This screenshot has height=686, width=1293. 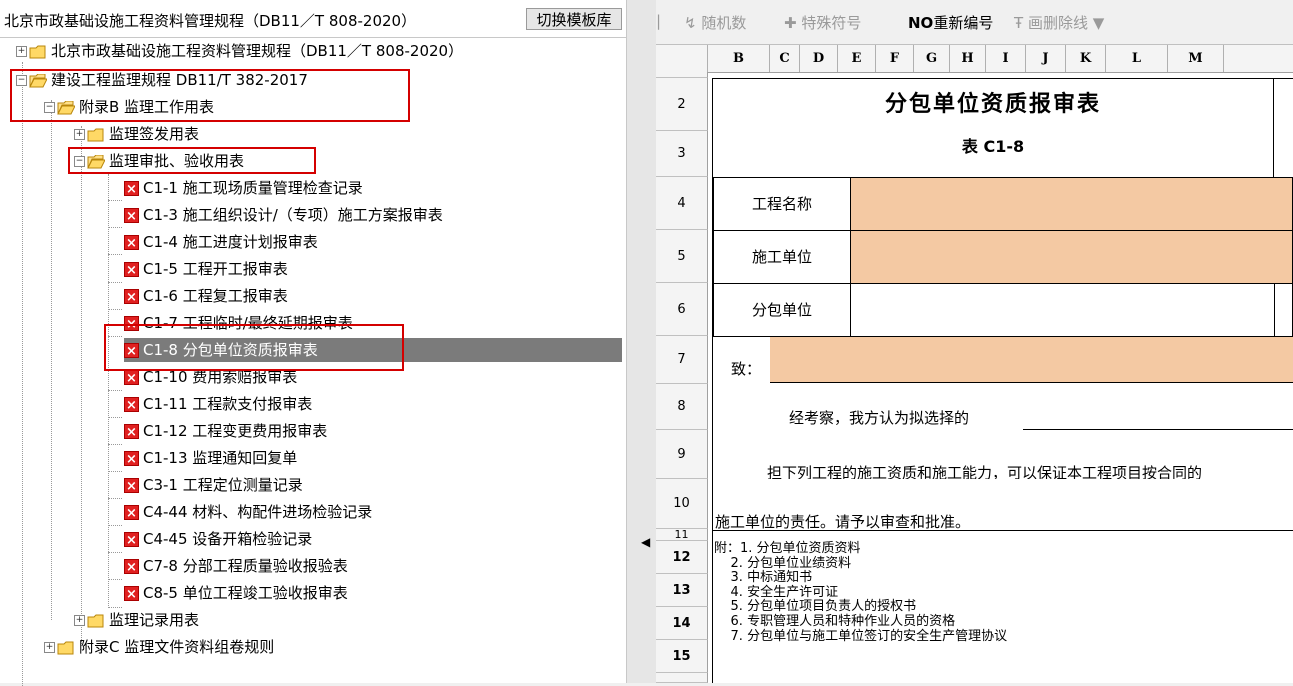 I want to click on tree-item-form: × C1-11 工程款支付报审表, so click(x=218, y=404).